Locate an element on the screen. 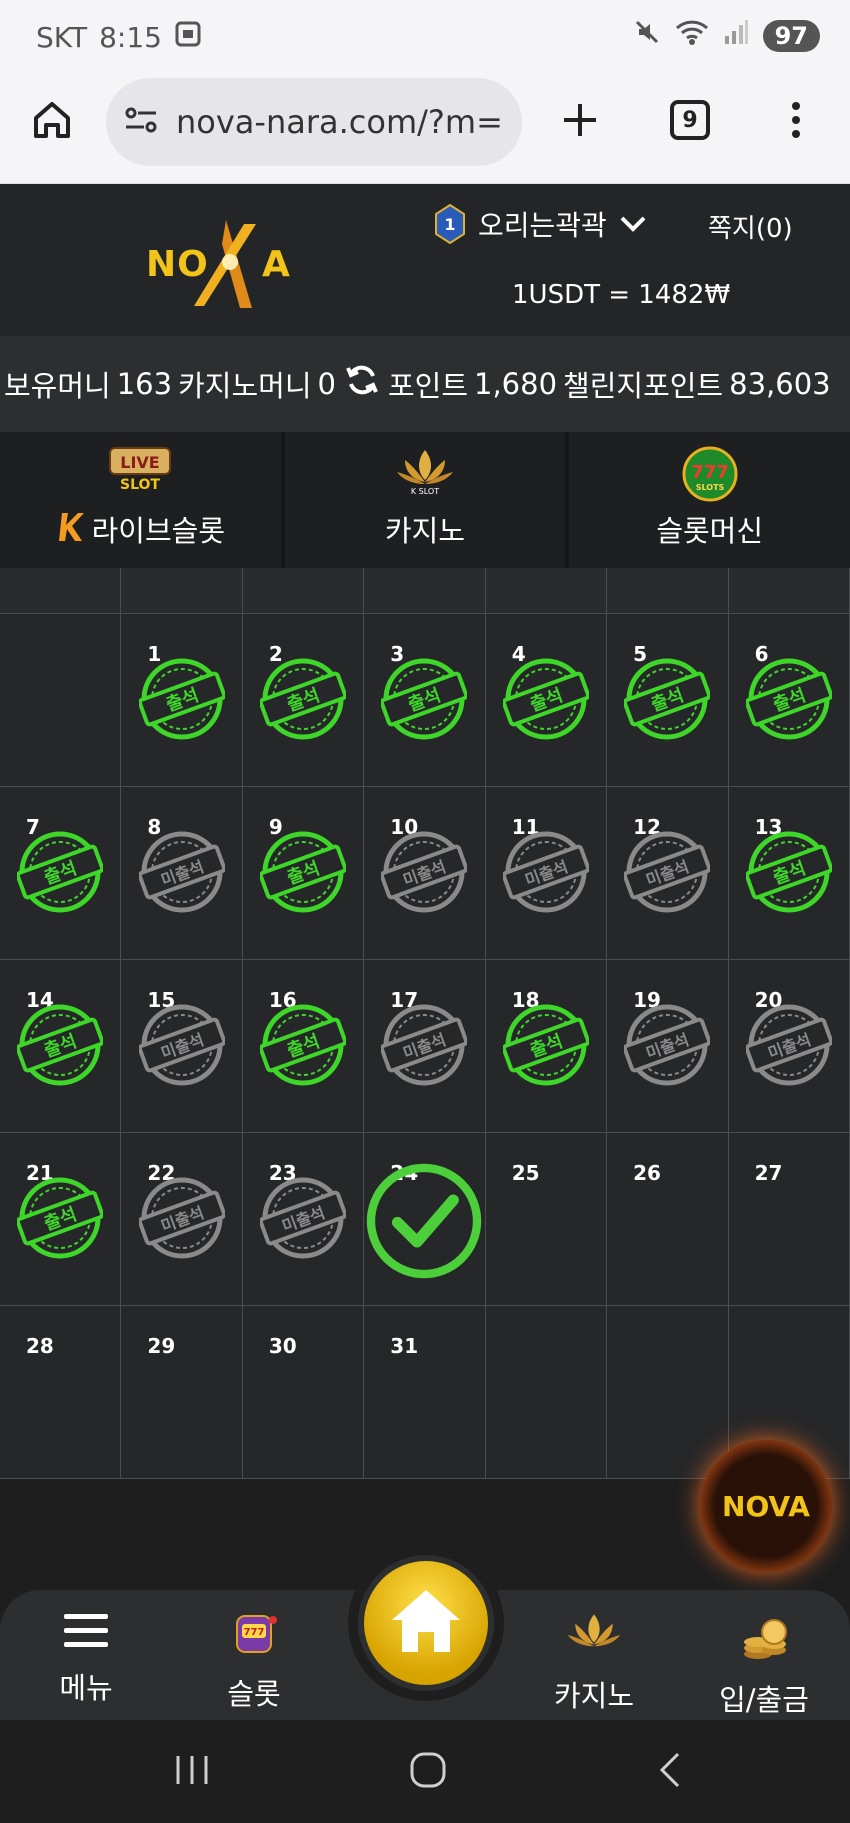 Image resolution: width=850 pixels, height=1823 pixels. nav-slot-label: 슬롯 is located at coordinates (254, 1694).